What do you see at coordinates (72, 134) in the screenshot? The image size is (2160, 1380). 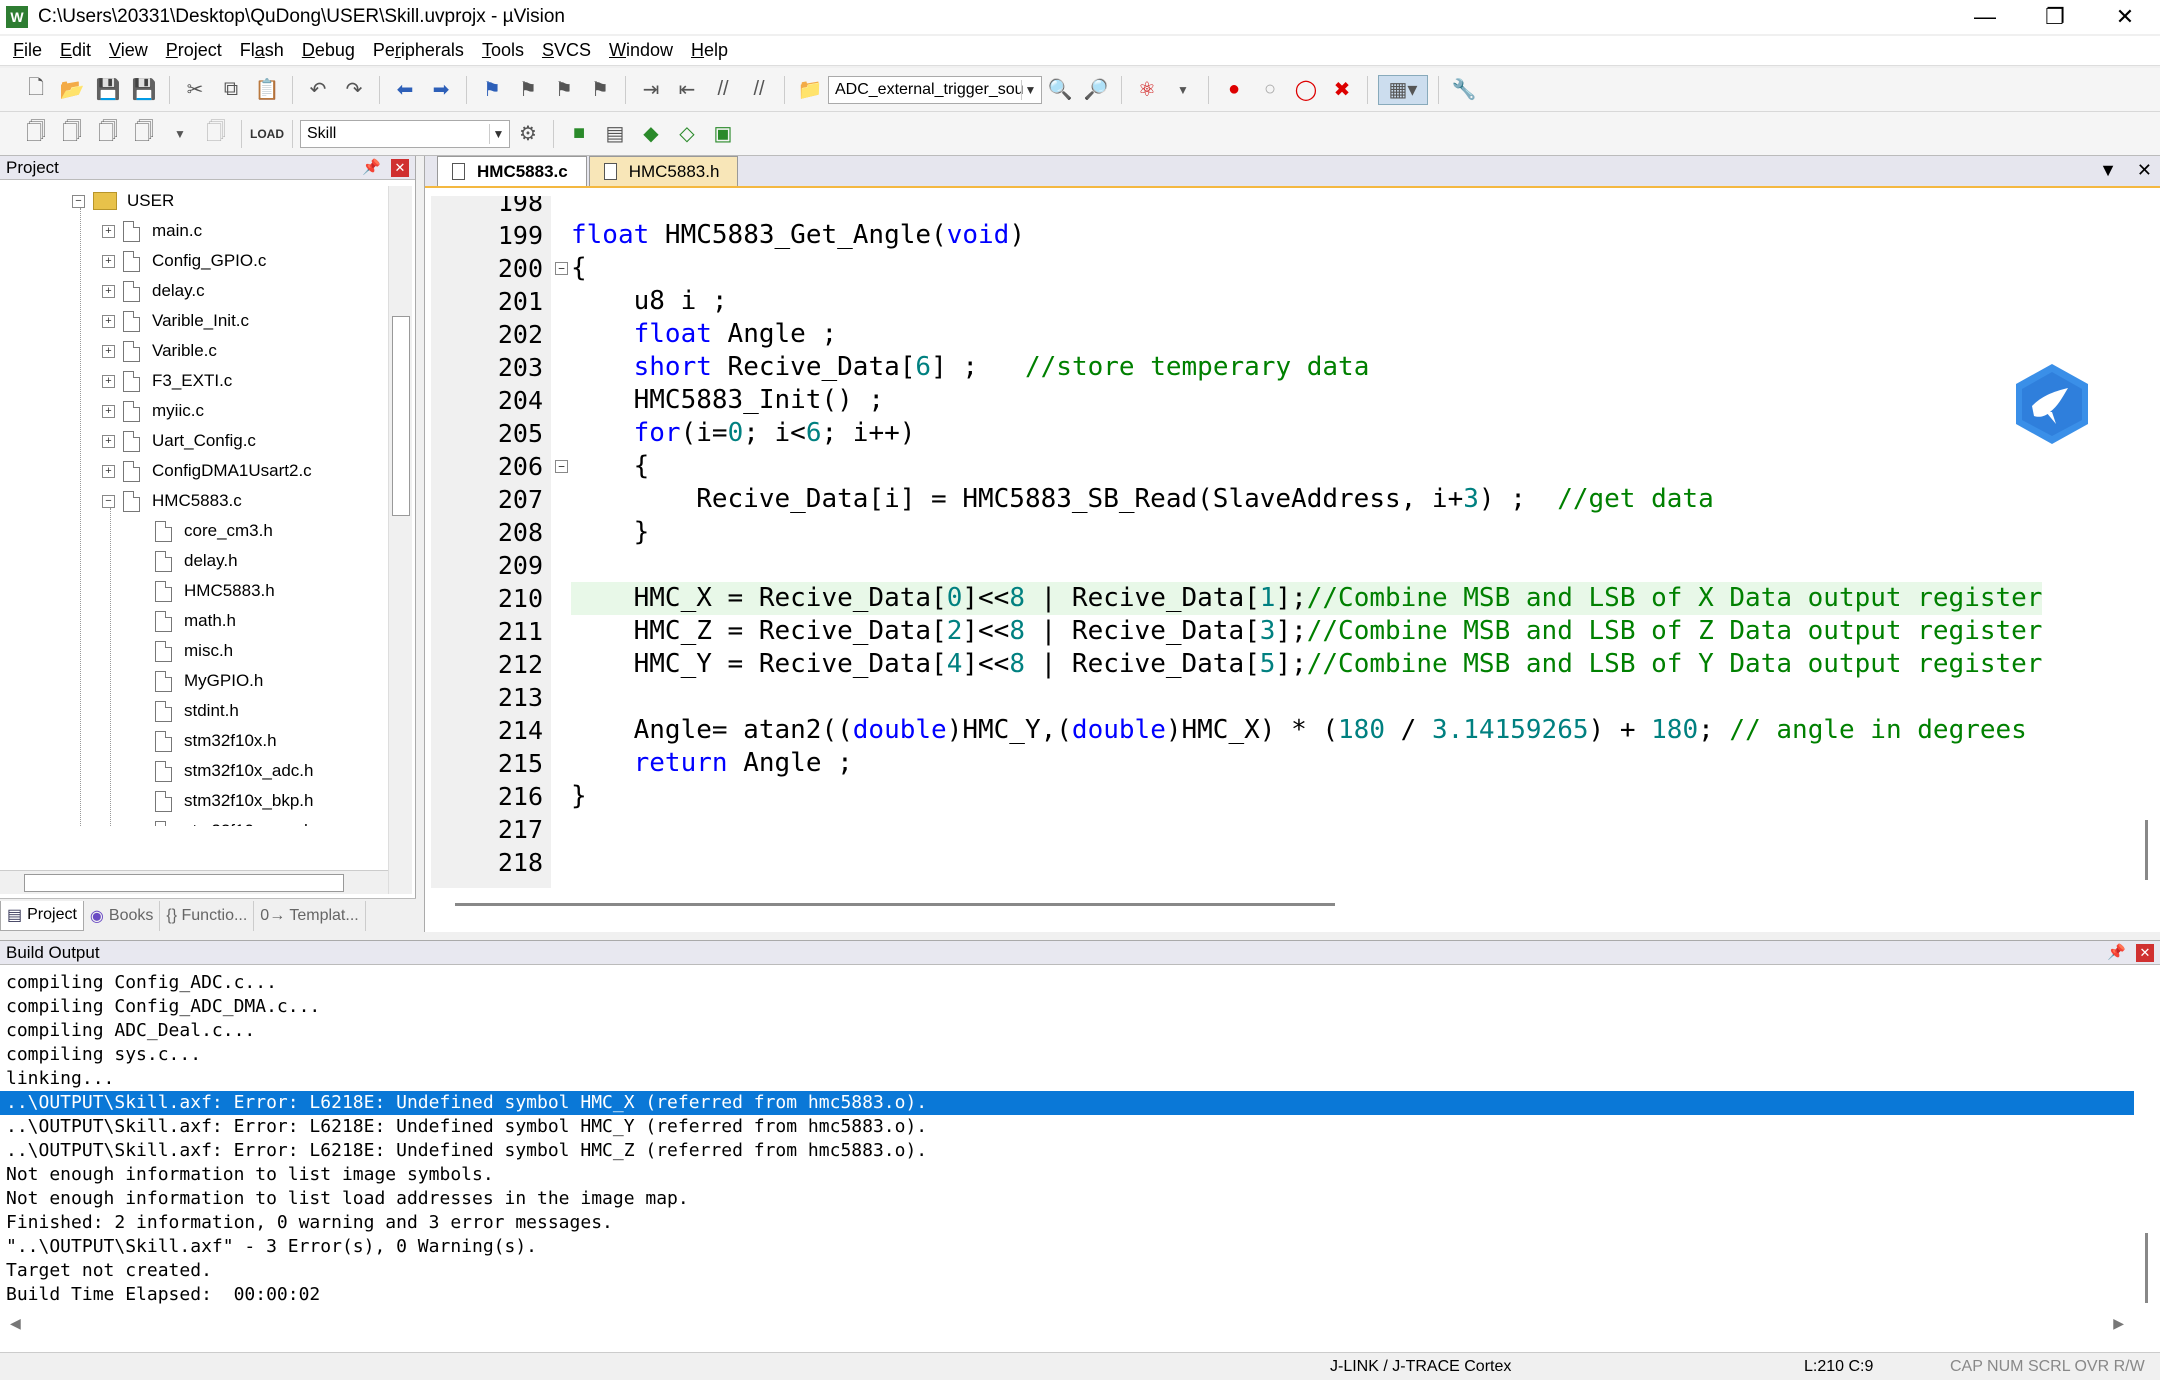 I see `build-icon: 🗍` at bounding box center [72, 134].